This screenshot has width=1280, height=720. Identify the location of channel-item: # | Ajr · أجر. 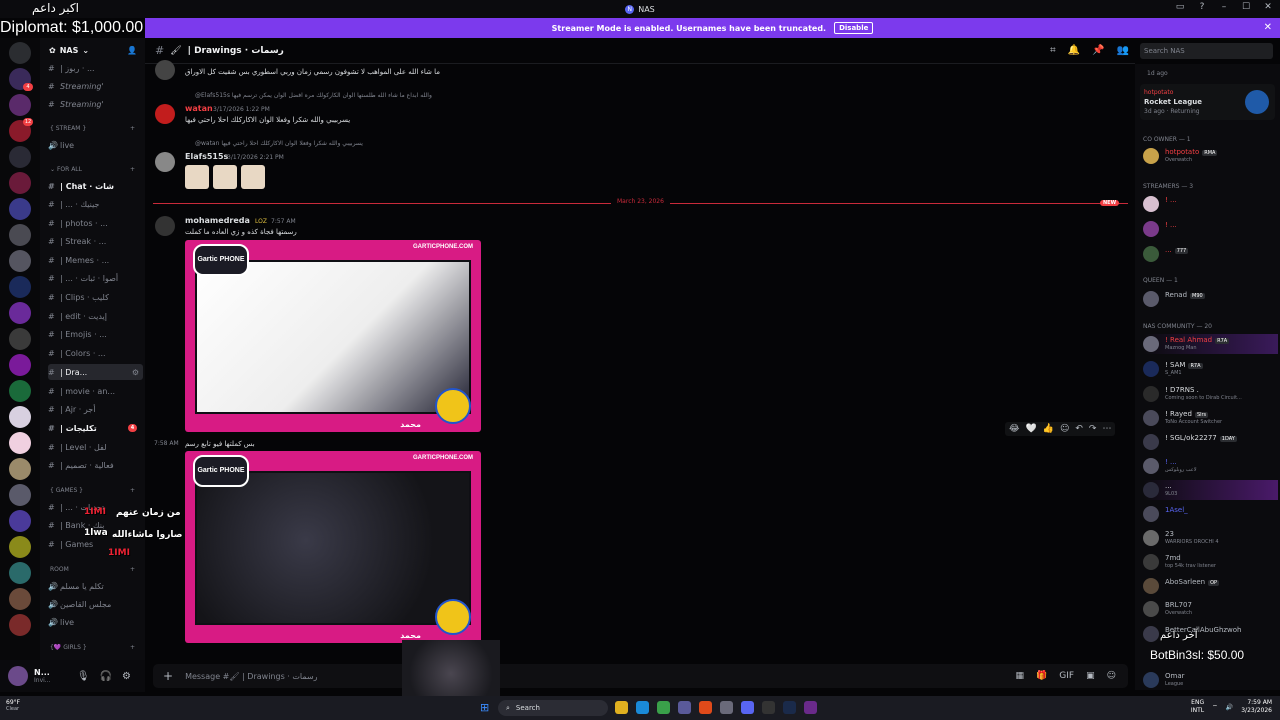
(95, 409).